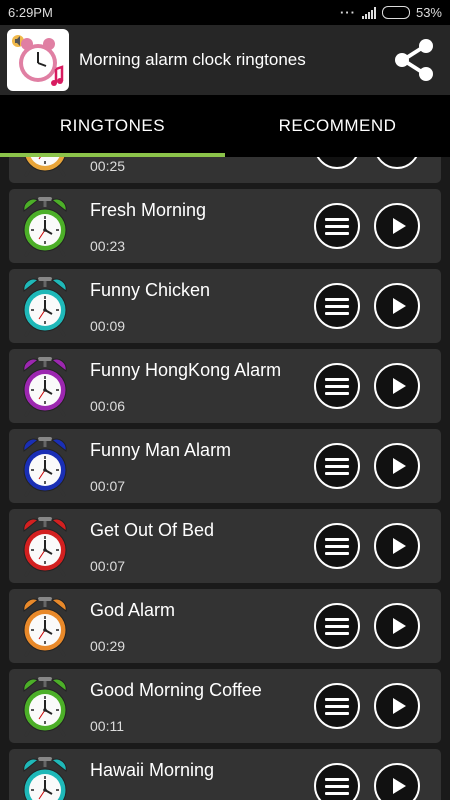 This screenshot has height=800, width=450. What do you see at coordinates (30, 12) in the screenshot?
I see `status-time: 6:29PM` at bounding box center [30, 12].